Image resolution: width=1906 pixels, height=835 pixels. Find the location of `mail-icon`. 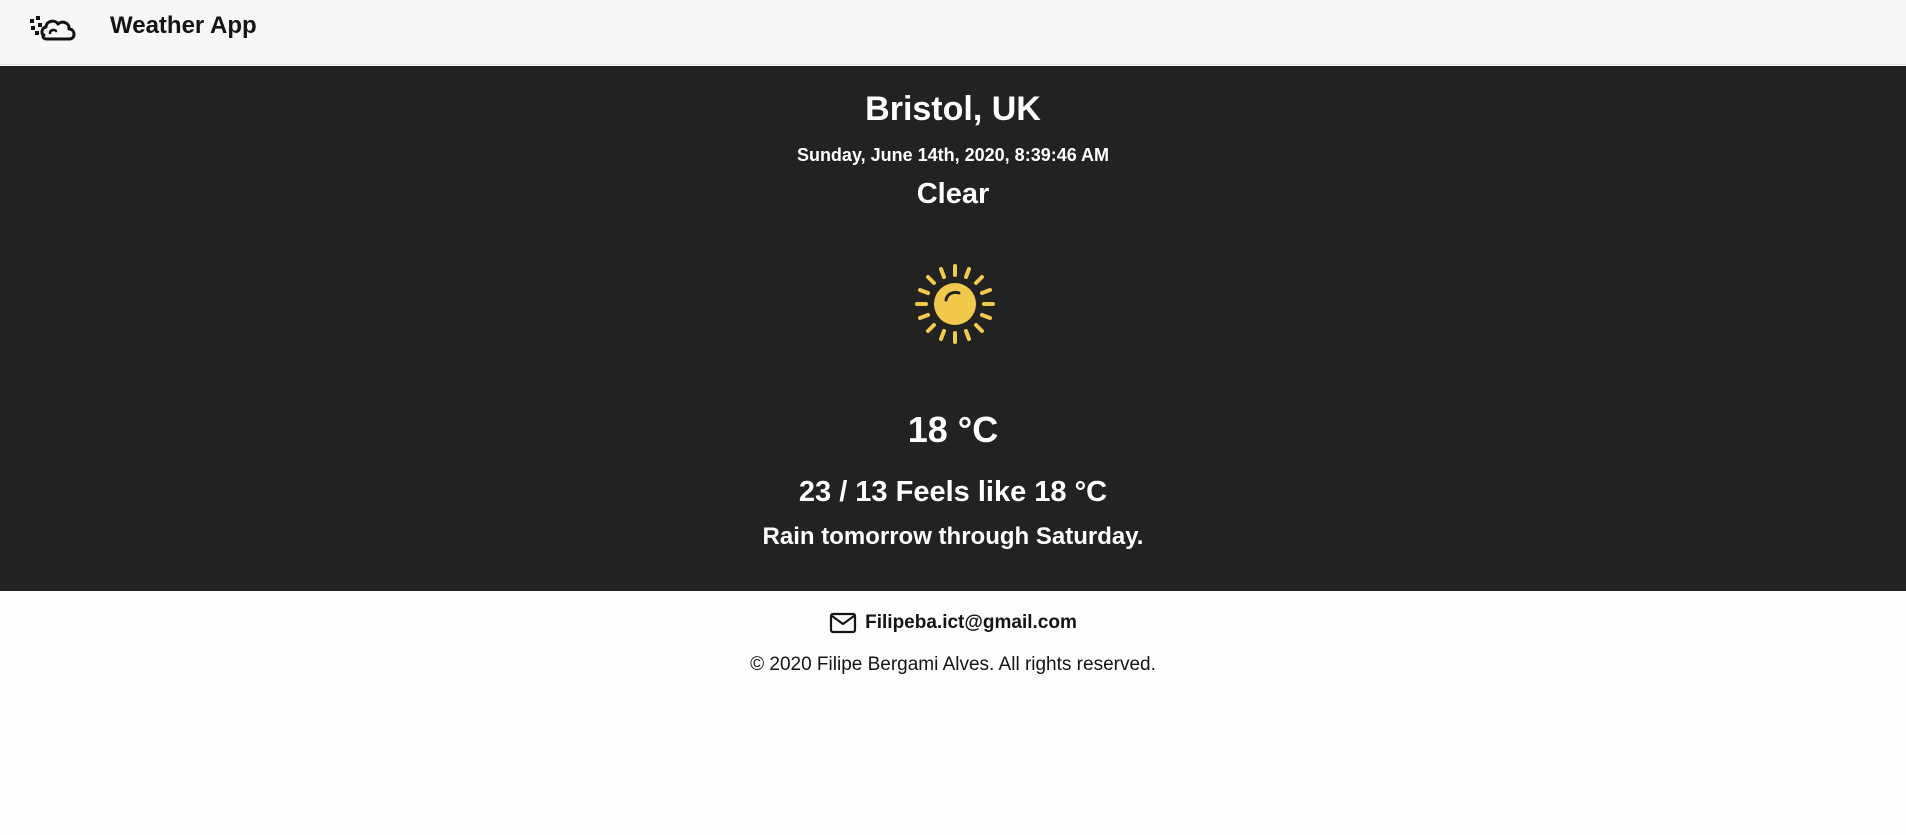

mail-icon is located at coordinates (843, 623).